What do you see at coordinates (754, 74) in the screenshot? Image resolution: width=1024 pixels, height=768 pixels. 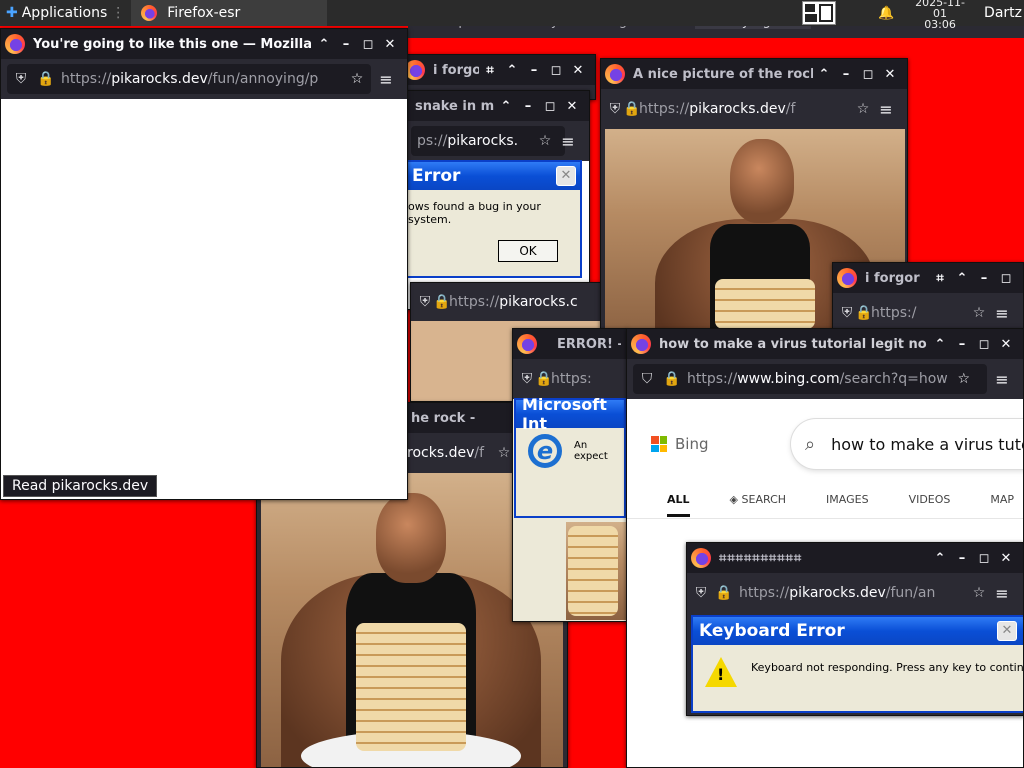 I see `titlebar: A nice picture of the rock - ⌃ – ◻ ✕` at bounding box center [754, 74].